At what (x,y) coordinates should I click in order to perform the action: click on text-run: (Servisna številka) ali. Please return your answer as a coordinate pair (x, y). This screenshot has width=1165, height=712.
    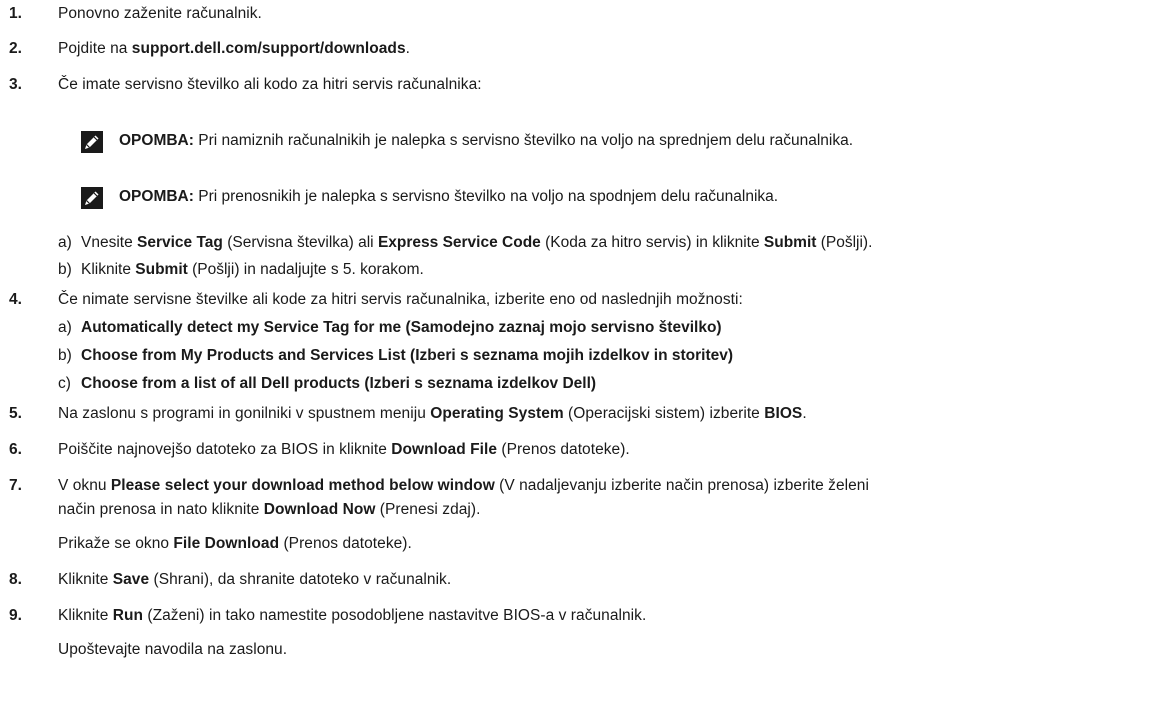
    Looking at the image, I should click on (300, 242).